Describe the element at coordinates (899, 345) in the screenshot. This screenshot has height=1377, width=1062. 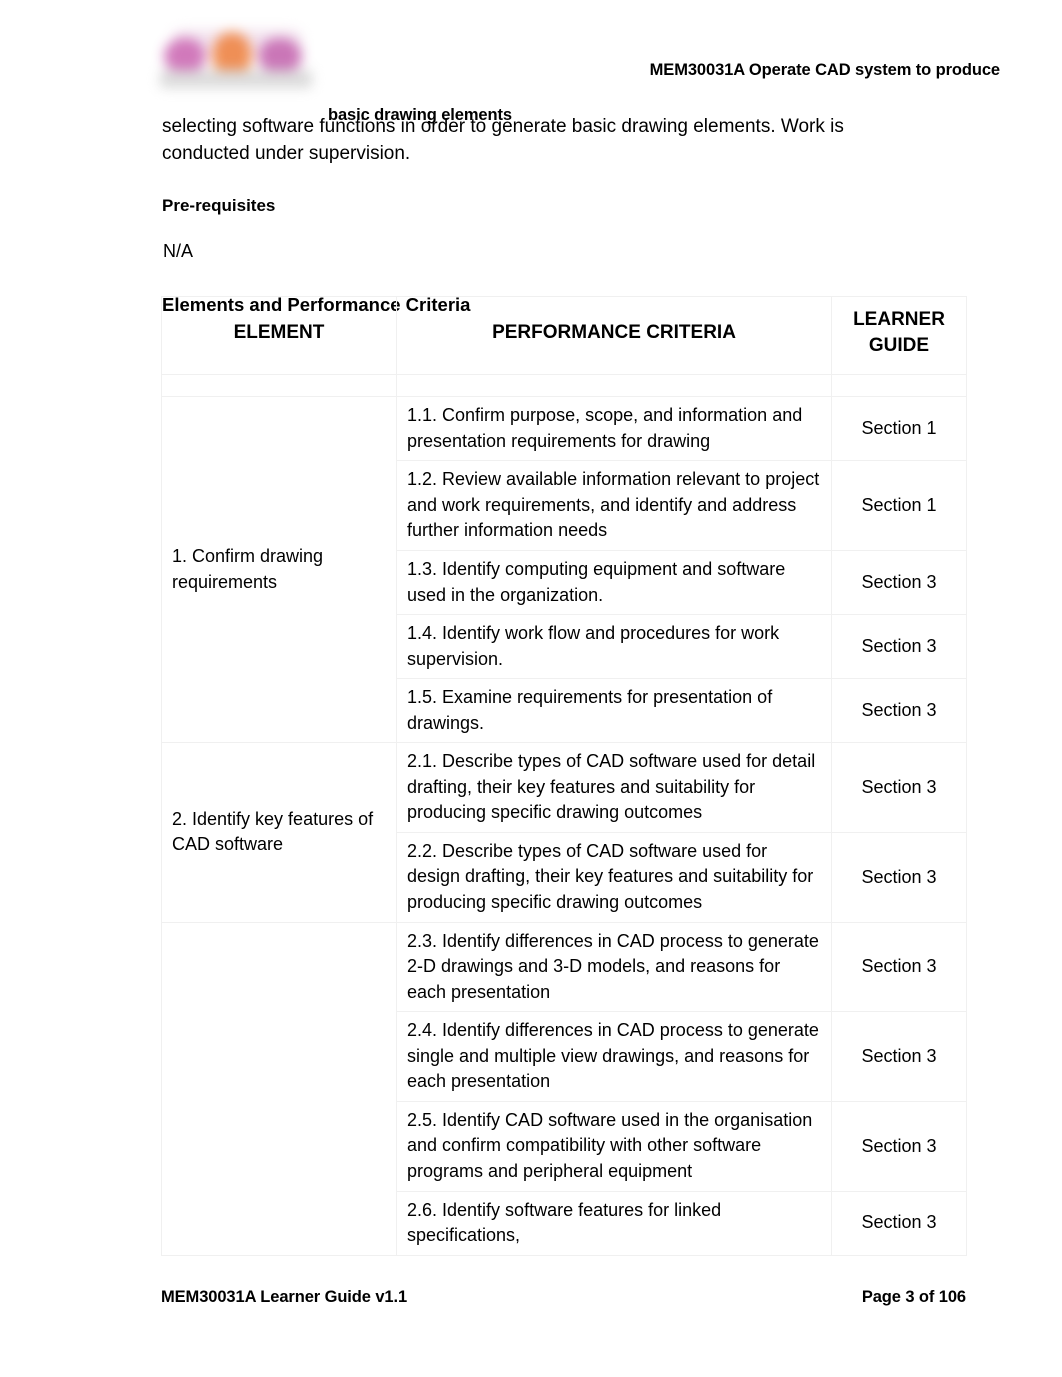
I see `column-header-learner-guide-line2: GUIDE` at that location.